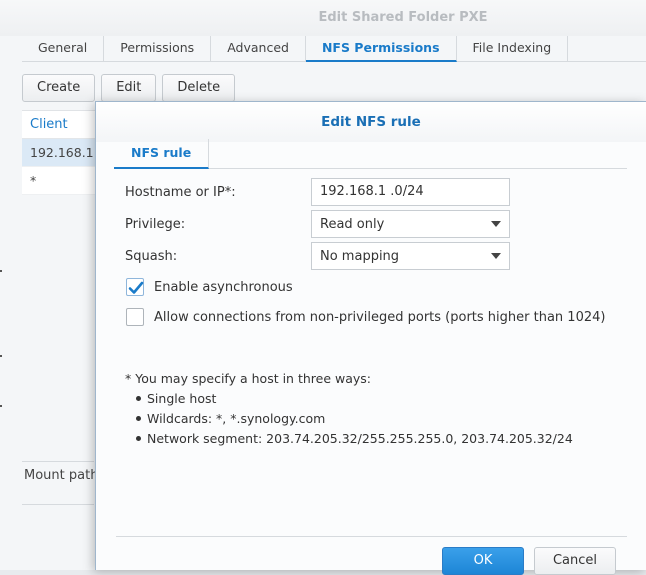 The width and height of the screenshot is (646, 575). Describe the element at coordinates (410, 256) in the screenshot. I see `squash-select: No mapping` at that location.